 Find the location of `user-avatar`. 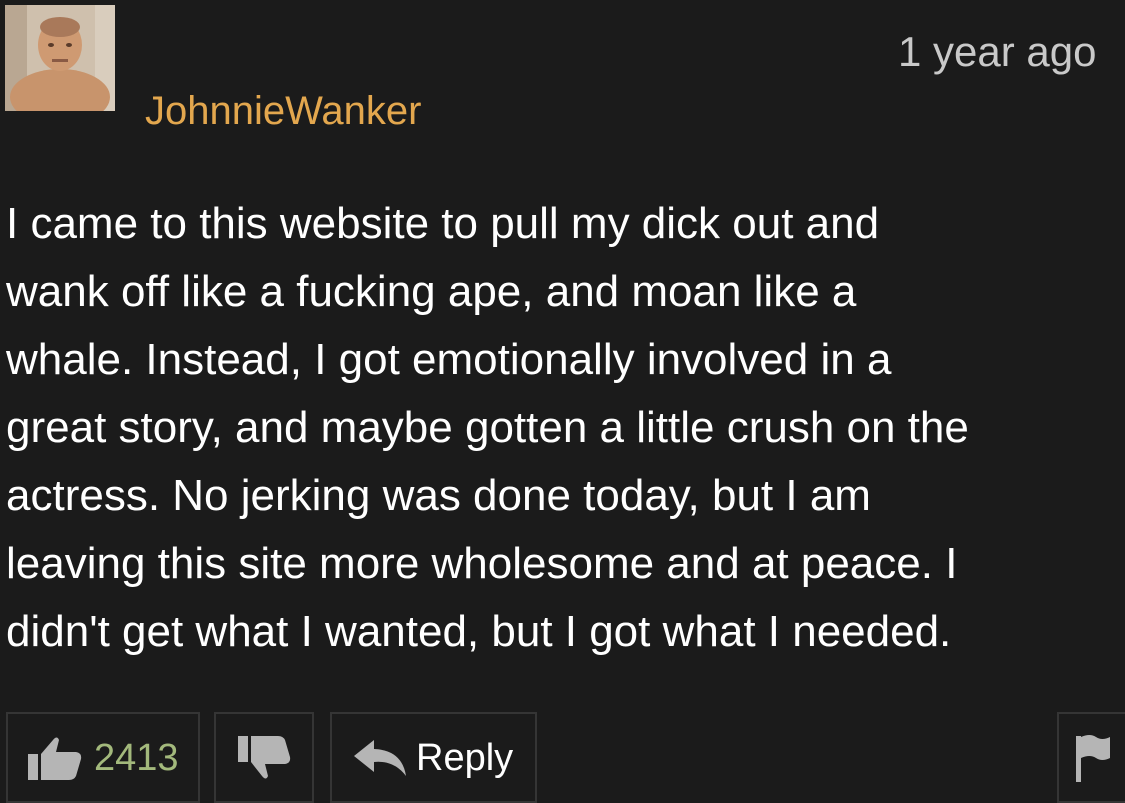

user-avatar is located at coordinates (60, 58).